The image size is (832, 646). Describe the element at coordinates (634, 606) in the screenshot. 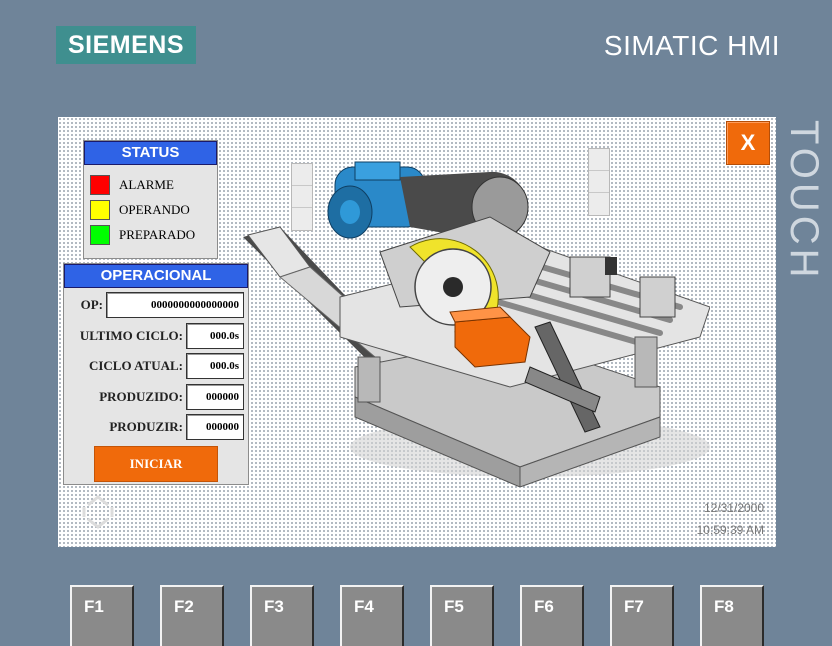

I see `fkey-label: F7` at that location.